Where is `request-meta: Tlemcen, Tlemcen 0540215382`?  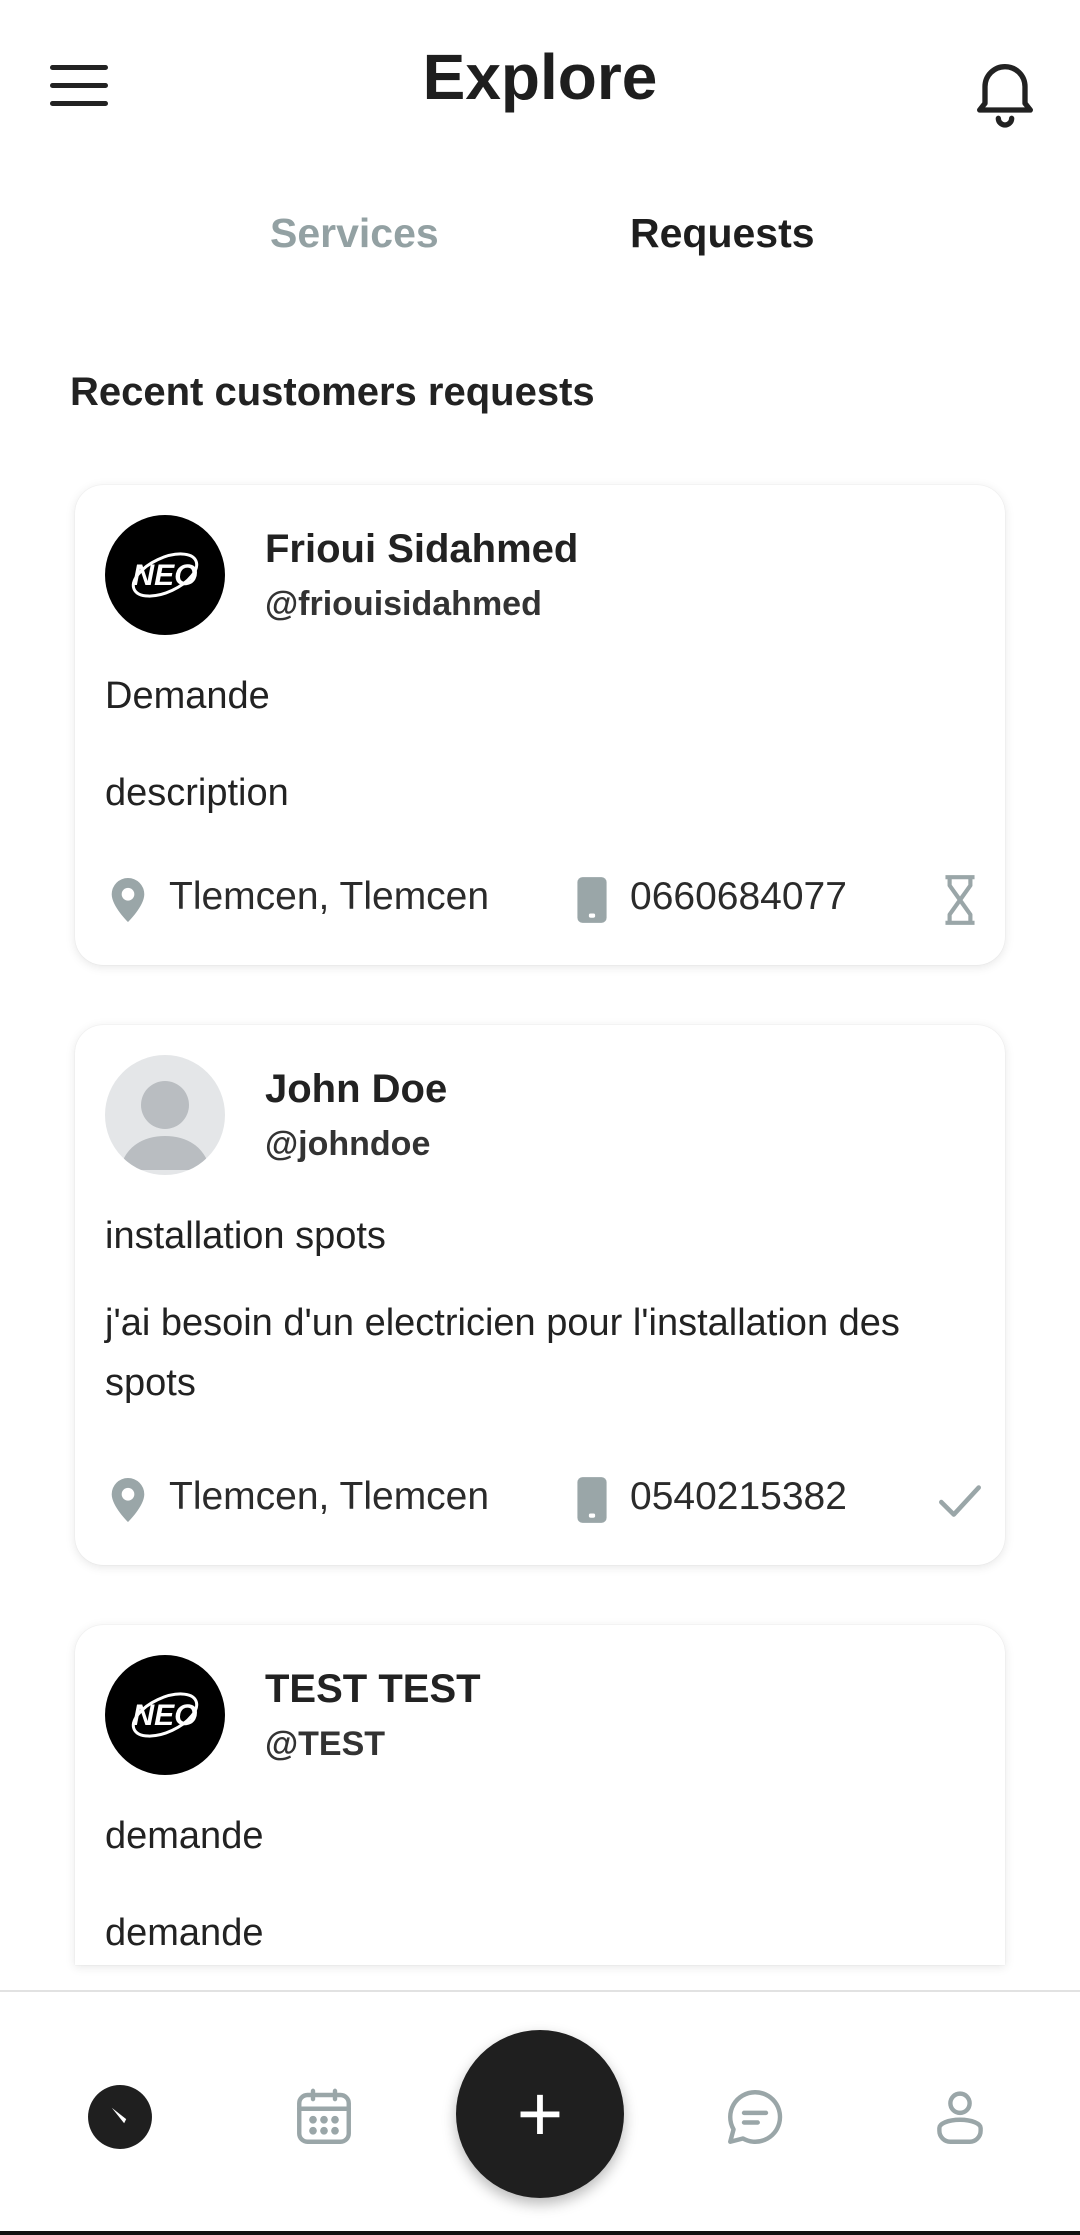 request-meta: Tlemcen, Tlemcen 0540215382 is located at coordinates (545, 1497).